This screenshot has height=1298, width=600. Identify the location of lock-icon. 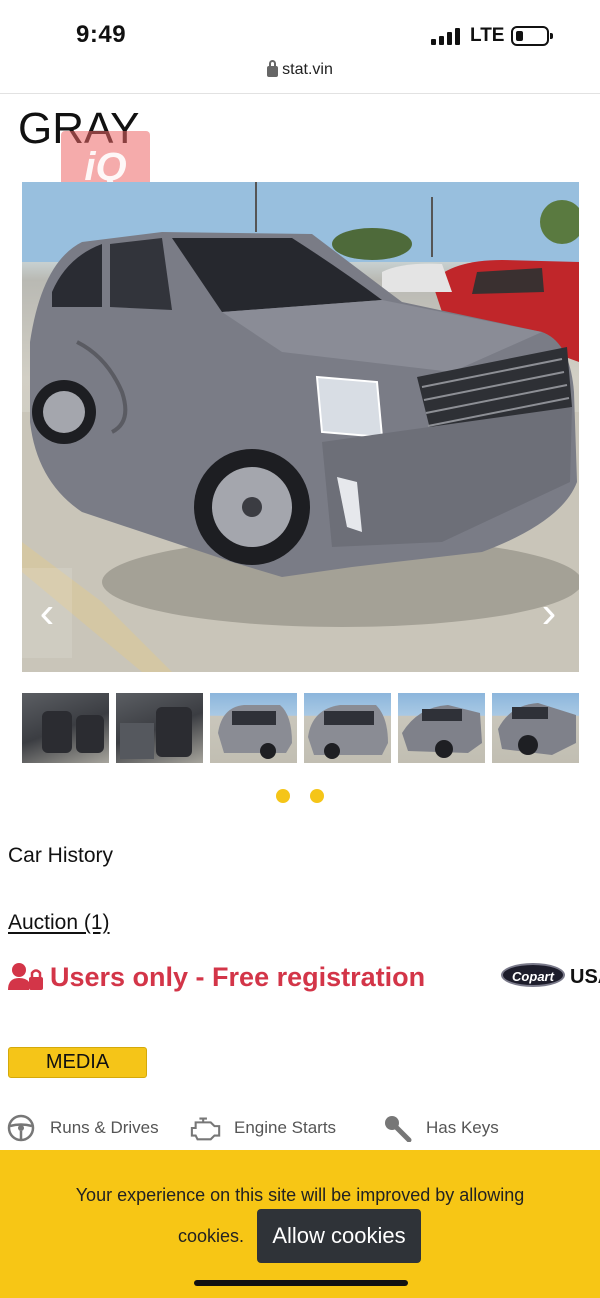
(273, 68).